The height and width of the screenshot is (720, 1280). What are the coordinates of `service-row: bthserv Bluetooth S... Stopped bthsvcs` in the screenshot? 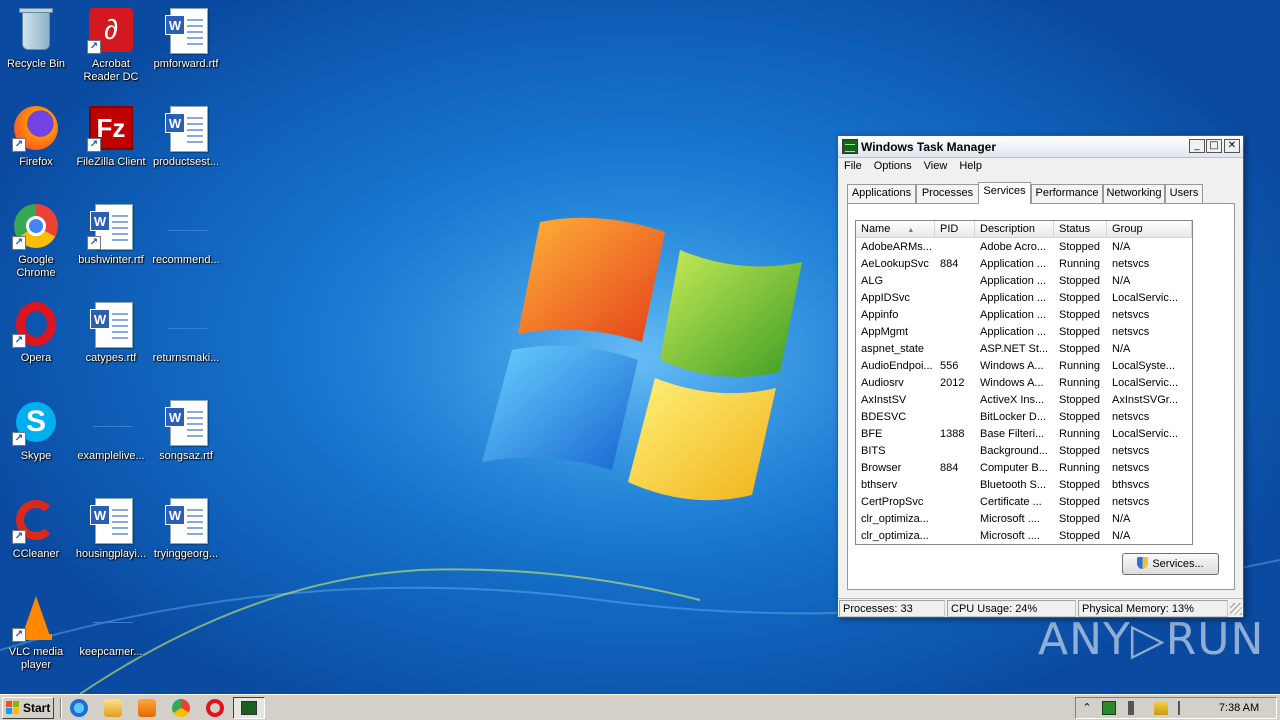 It's located at (1023, 485).